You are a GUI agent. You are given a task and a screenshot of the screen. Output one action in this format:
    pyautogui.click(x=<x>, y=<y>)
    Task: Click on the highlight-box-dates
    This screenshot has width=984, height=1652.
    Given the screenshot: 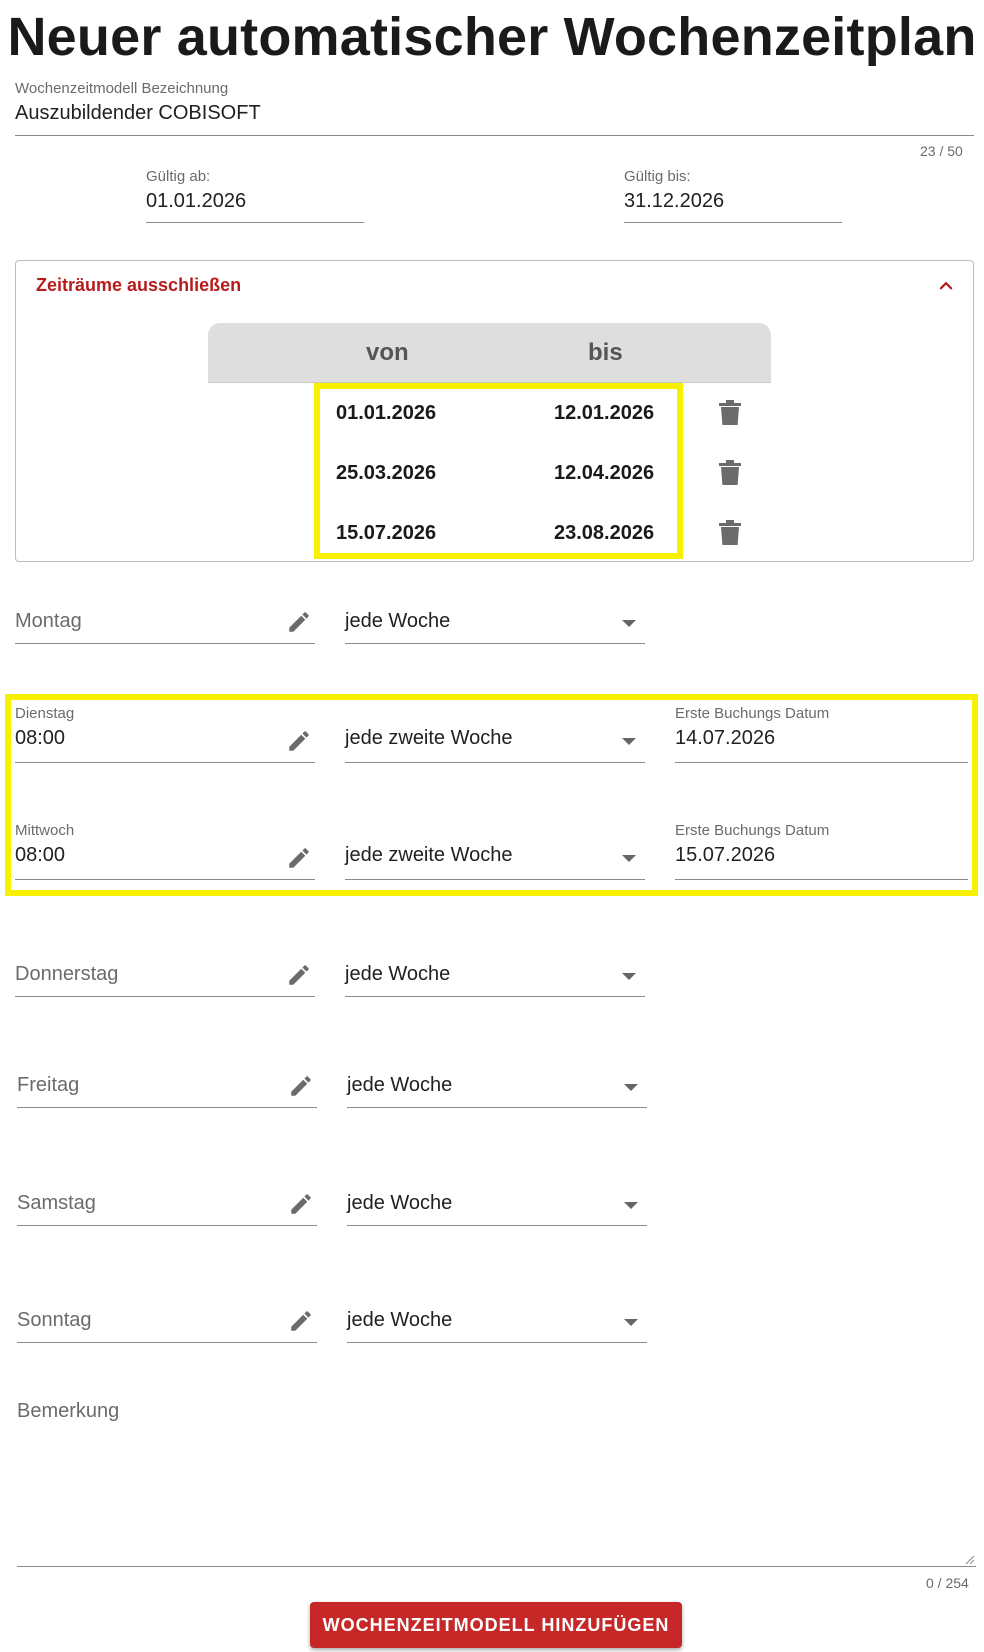 What is the action you would take?
    pyautogui.click(x=498, y=471)
    